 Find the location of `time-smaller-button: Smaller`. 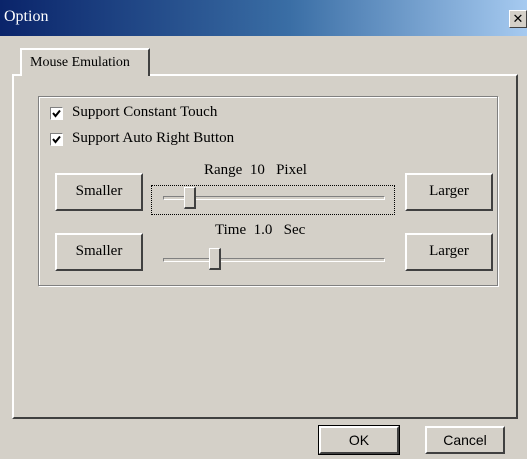

time-smaller-button: Smaller is located at coordinates (99, 252).